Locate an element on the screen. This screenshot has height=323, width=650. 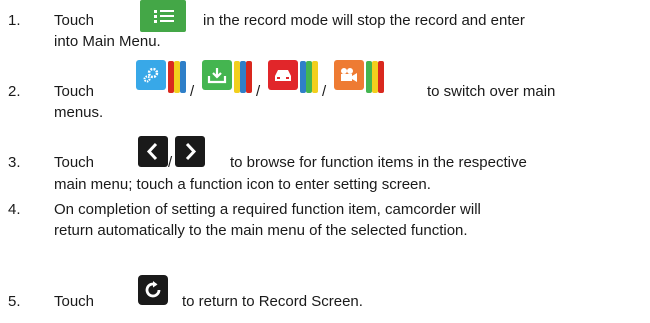
step-text: to return to Record Screen. is located at coordinates (272, 301).